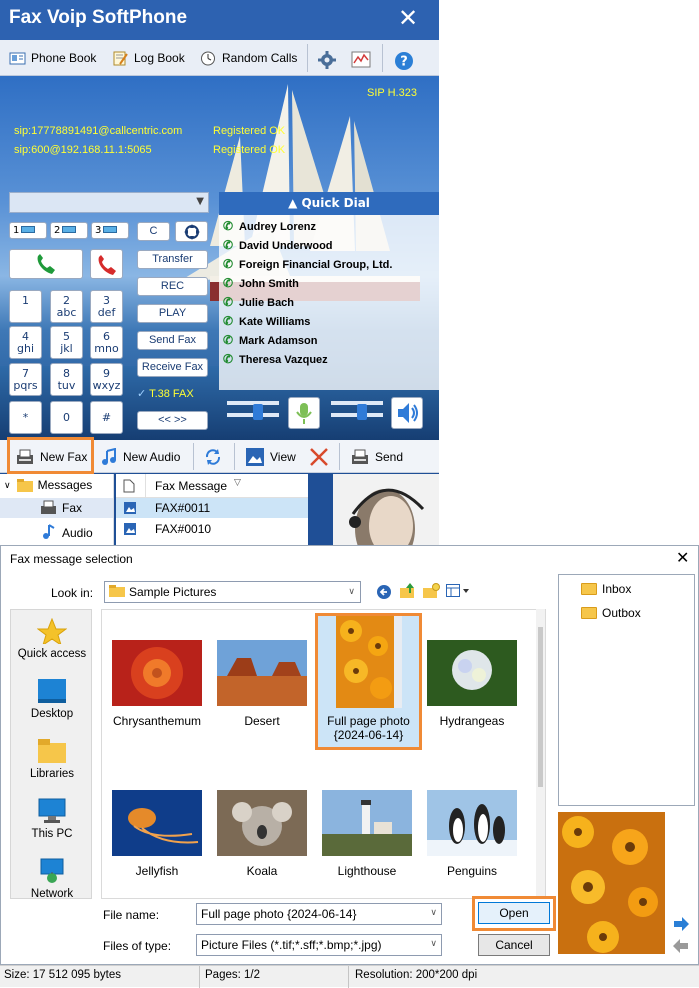 The width and height of the screenshot is (699, 988). Describe the element at coordinates (319, 914) in the screenshot. I see `file-name-input: Full page photo {2024-06-14} ∨` at that location.